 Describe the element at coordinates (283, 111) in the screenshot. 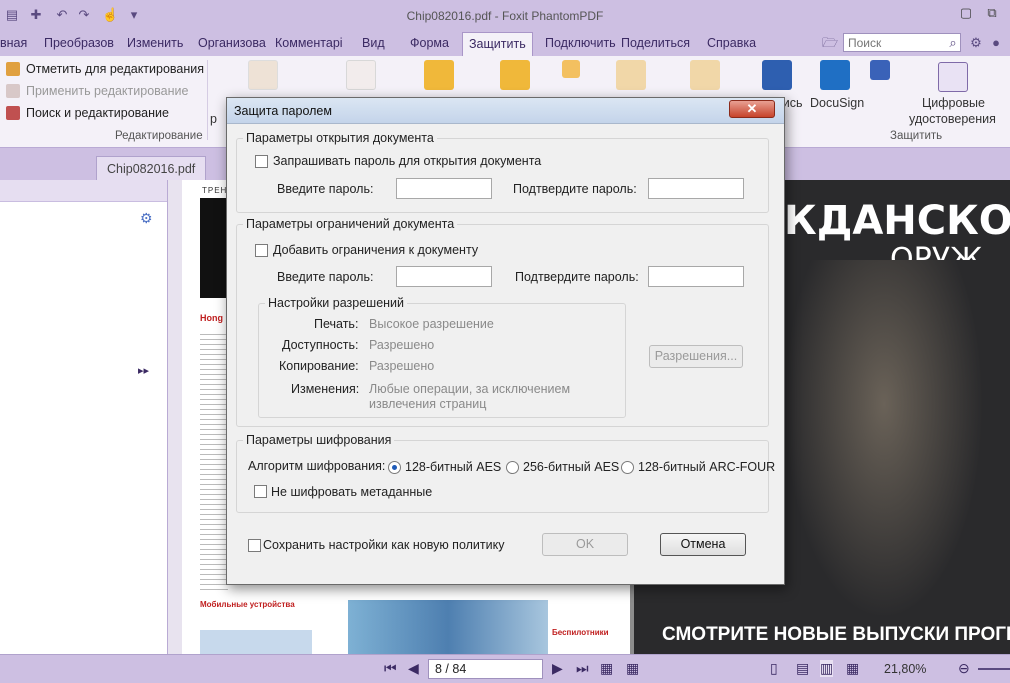

I see `dialog-title: Защита паролем` at that location.